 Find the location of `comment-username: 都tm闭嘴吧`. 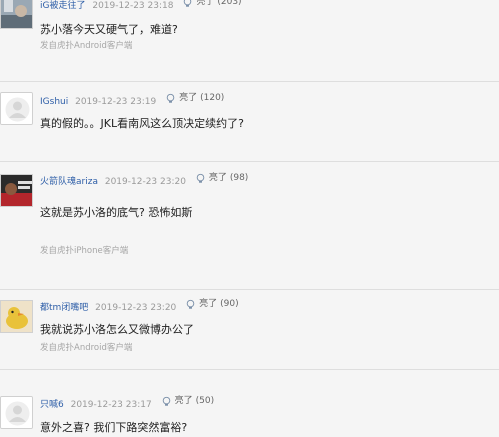

comment-username: 都tm闭嘴吧 is located at coordinates (64, 308).